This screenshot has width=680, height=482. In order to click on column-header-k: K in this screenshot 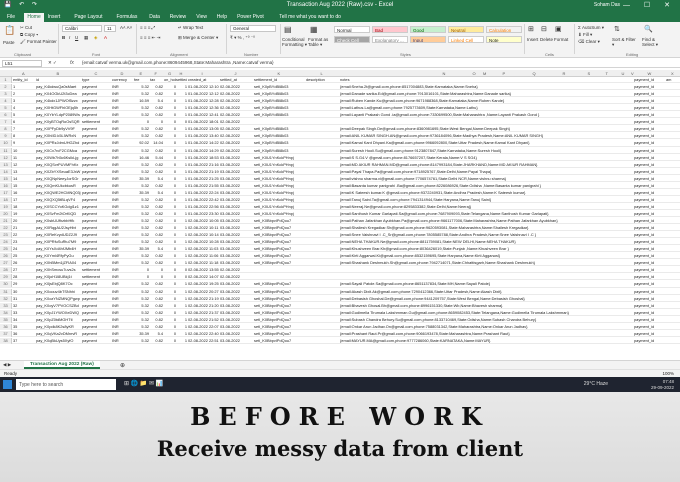, I will do `click(279, 73)`.